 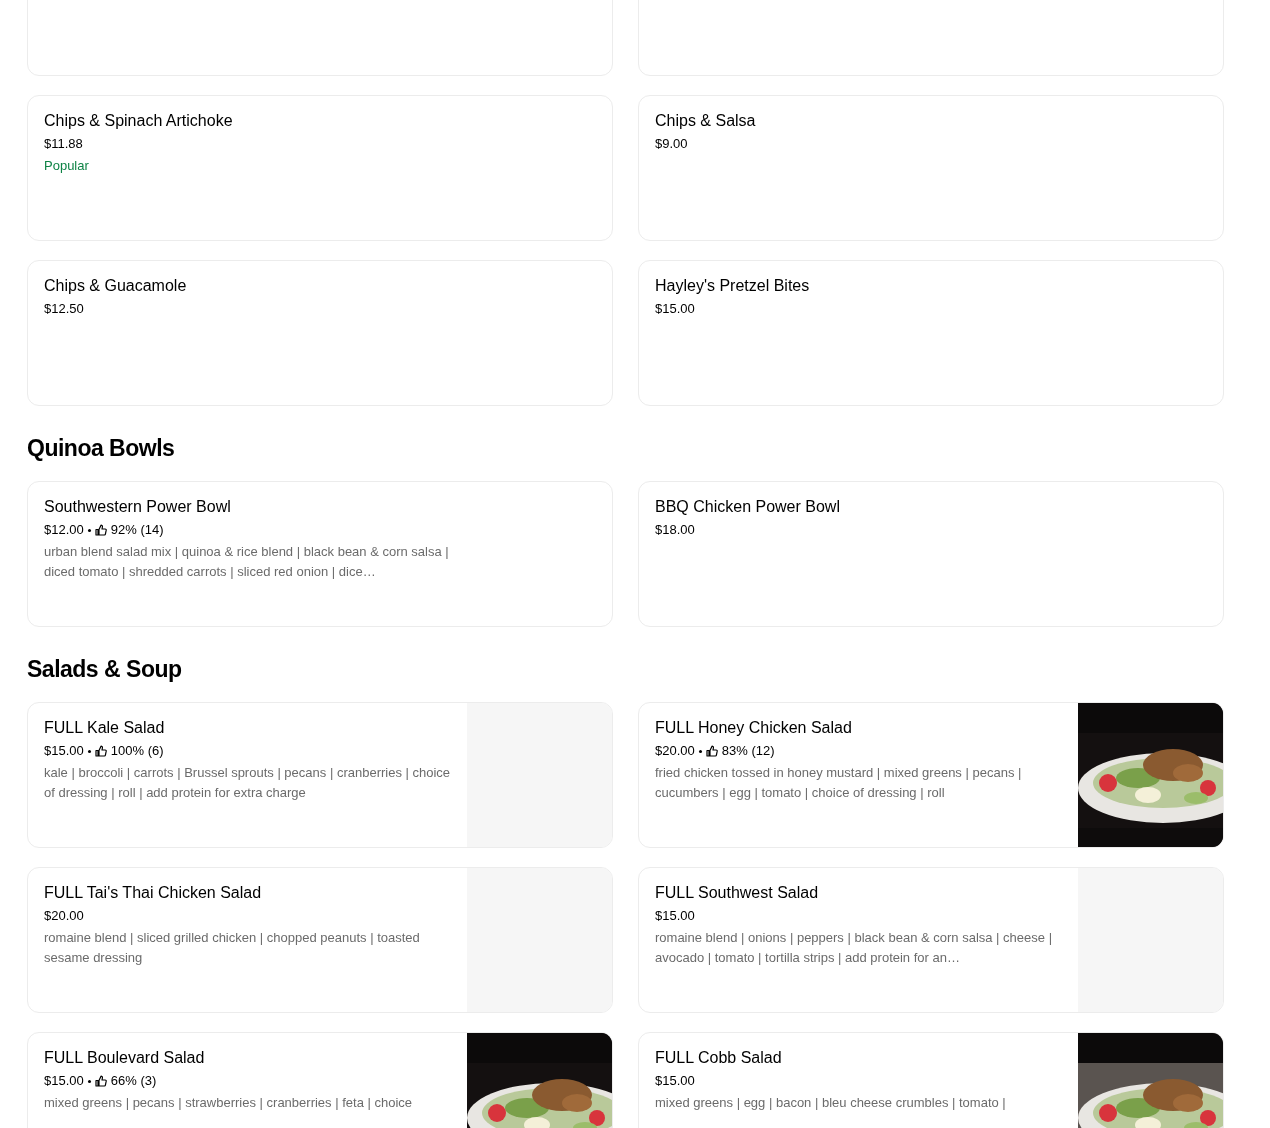 What do you see at coordinates (229, 1103) in the screenshot?
I see `item-description: mixed greens | pecans | strawberries | cranberries | feta | choice` at bounding box center [229, 1103].